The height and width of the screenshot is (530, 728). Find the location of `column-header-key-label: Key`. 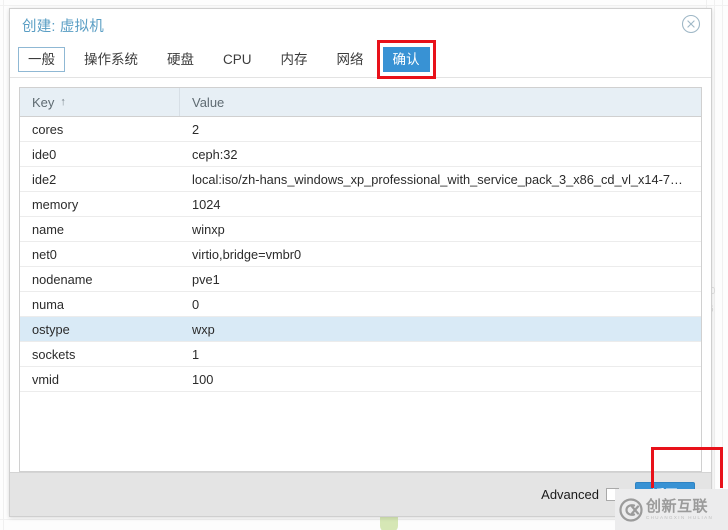

column-header-key-label: Key is located at coordinates (43, 102).